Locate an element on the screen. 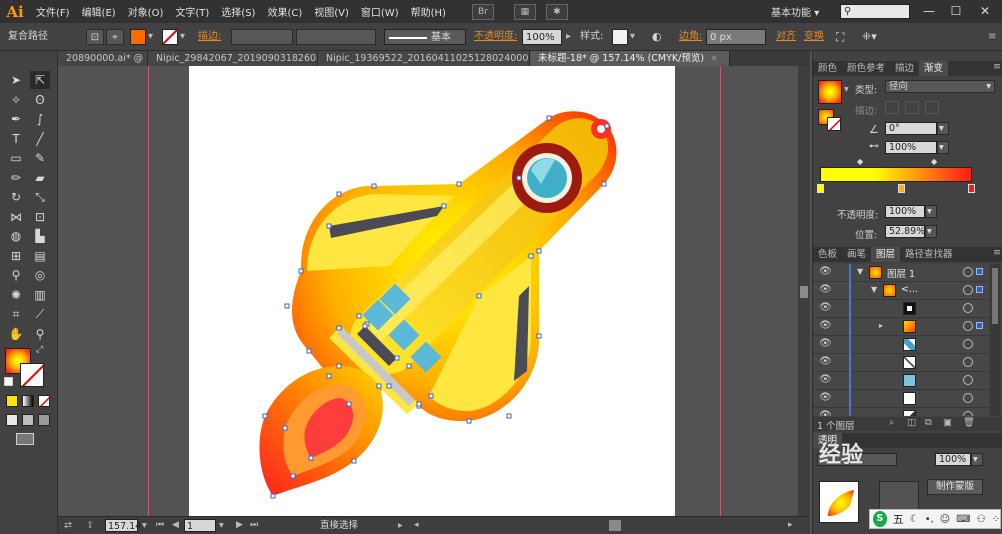 The height and width of the screenshot is (534, 1002). layers-panel-menu-icon: ≡ is located at coordinates (997, 252).